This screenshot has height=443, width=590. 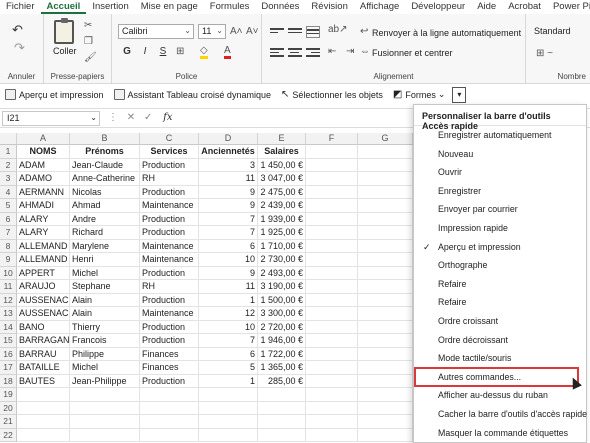 What do you see at coordinates (282, 246) in the screenshot?
I see `table-cell: 1 710,00 €` at bounding box center [282, 246].